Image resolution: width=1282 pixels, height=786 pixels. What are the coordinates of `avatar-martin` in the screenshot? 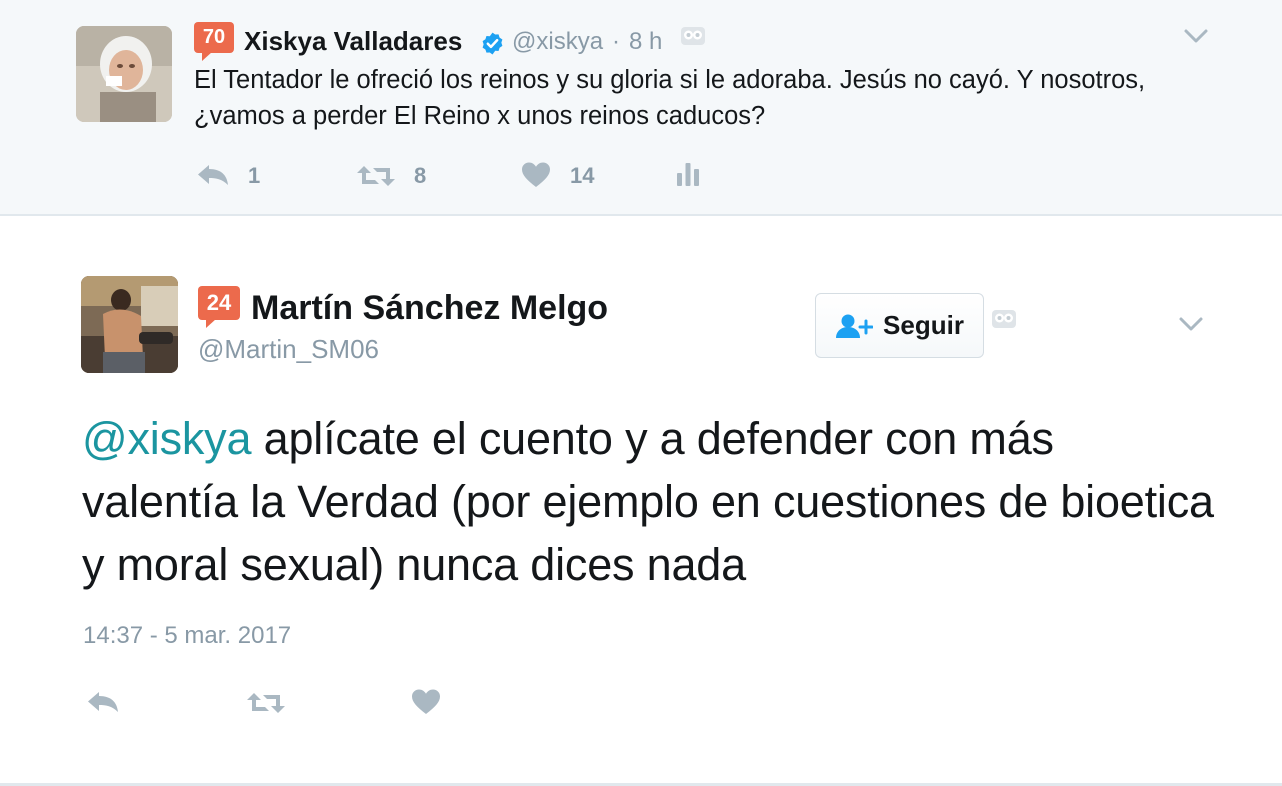 It's located at (129, 324).